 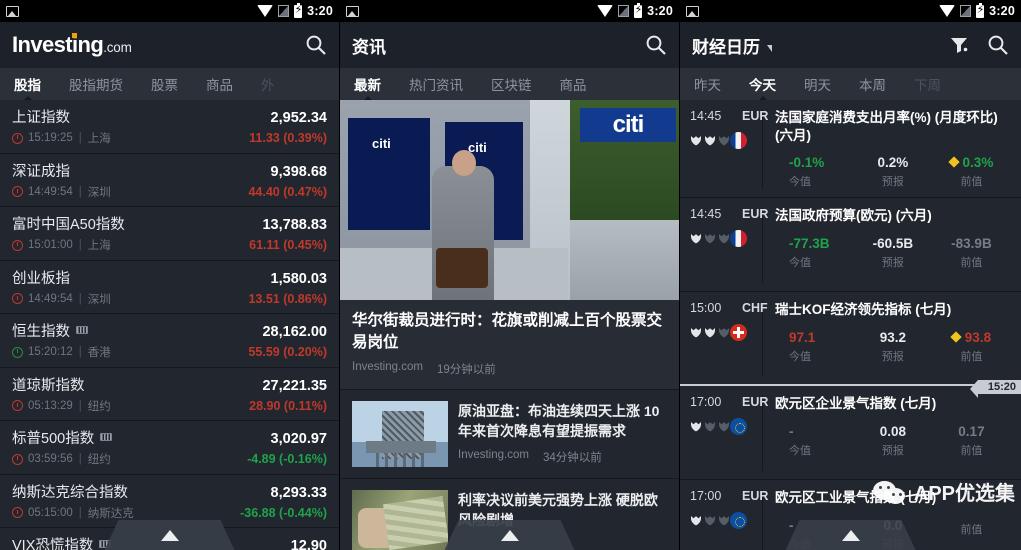 I want to click on tab-news-2: 区块链, so click(x=511, y=84).